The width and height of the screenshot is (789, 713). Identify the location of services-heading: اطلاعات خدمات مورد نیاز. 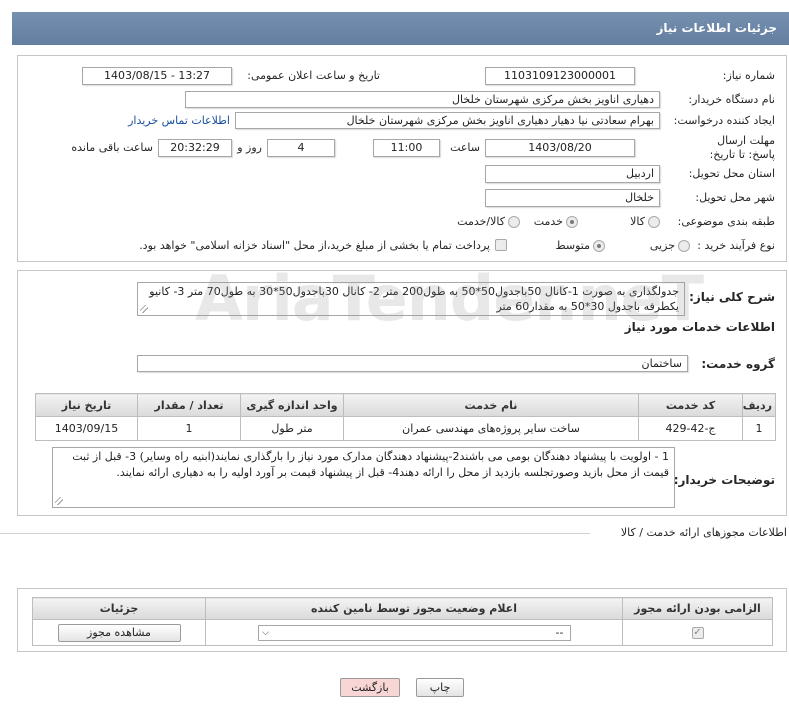
(699, 327).